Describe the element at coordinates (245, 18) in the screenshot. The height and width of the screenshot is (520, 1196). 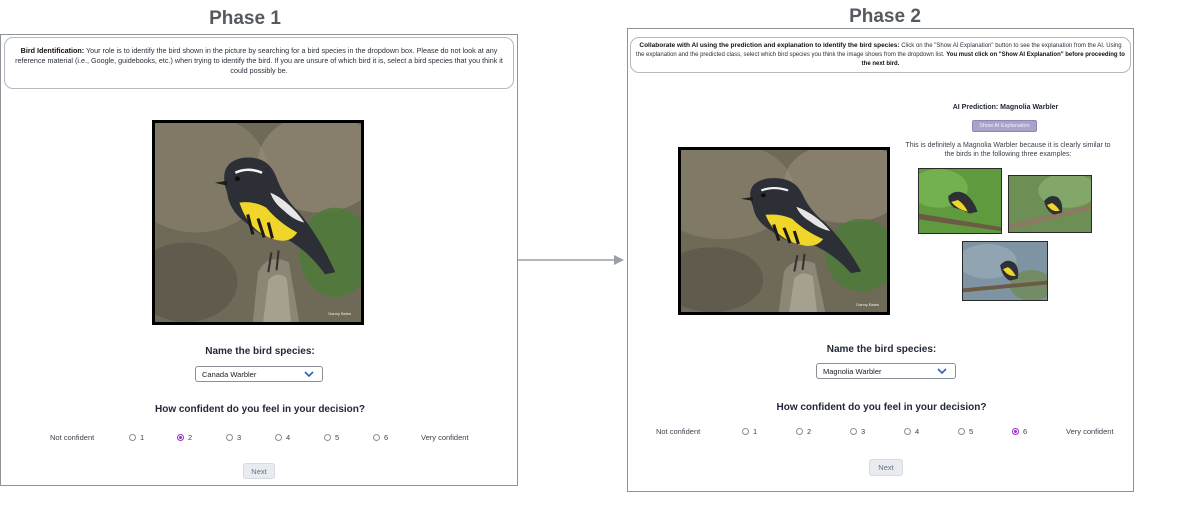
I see `phase1-title: Phase 1` at that location.